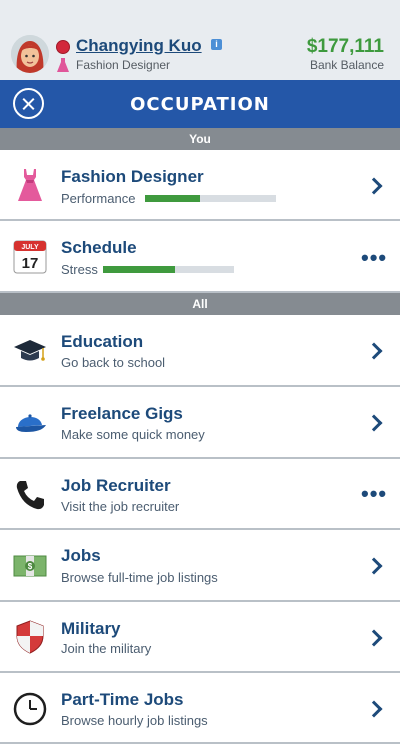 Image resolution: width=400 pixels, height=752 pixels. What do you see at coordinates (120, 506) in the screenshot?
I see `row-subtitle: Visit the job recruiter` at bounding box center [120, 506].